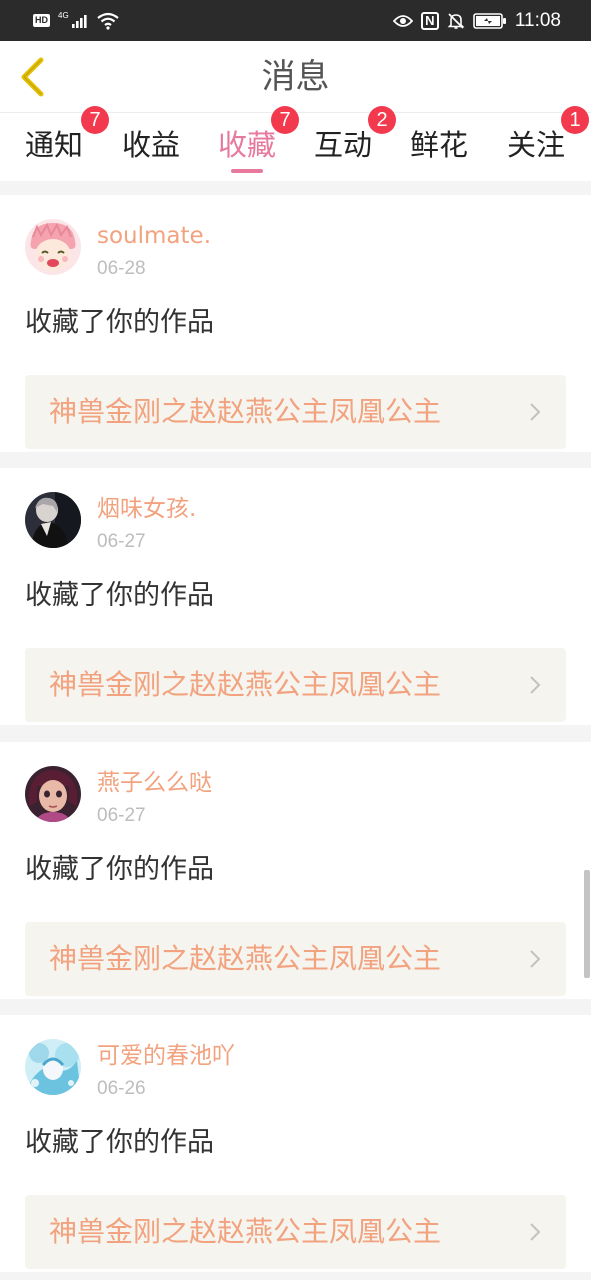 The height and width of the screenshot is (1280, 591). I want to click on tab-earnings: 收益, so click(151, 147).